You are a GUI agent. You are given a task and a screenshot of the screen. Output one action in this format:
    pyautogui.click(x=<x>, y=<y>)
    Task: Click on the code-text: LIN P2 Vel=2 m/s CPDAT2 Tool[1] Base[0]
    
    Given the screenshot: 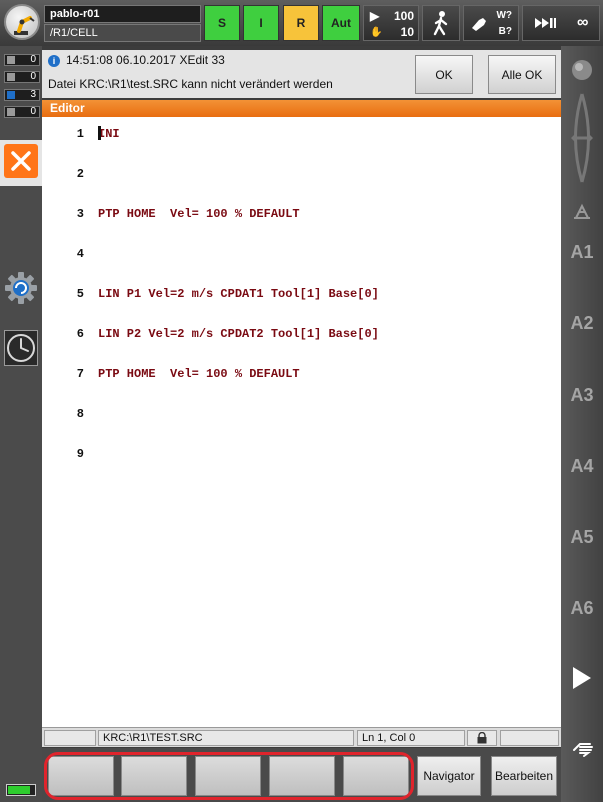 What is the action you would take?
    pyautogui.click(x=238, y=334)
    